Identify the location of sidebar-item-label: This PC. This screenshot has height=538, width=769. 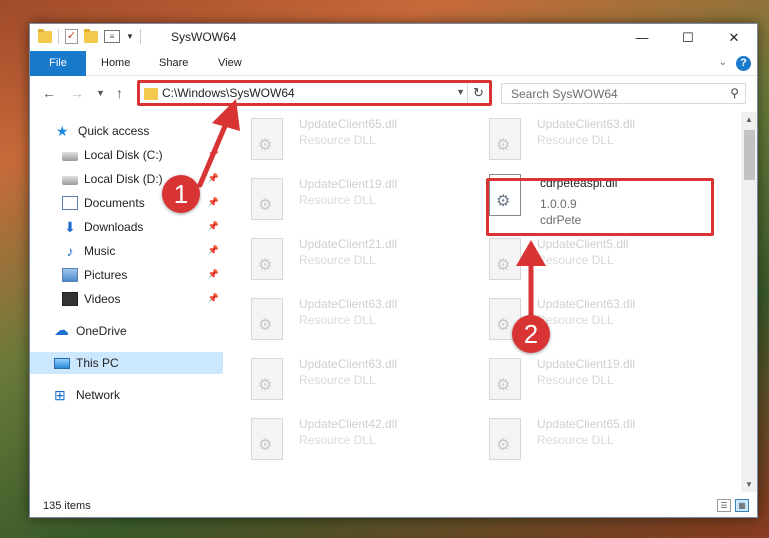
(97, 363).